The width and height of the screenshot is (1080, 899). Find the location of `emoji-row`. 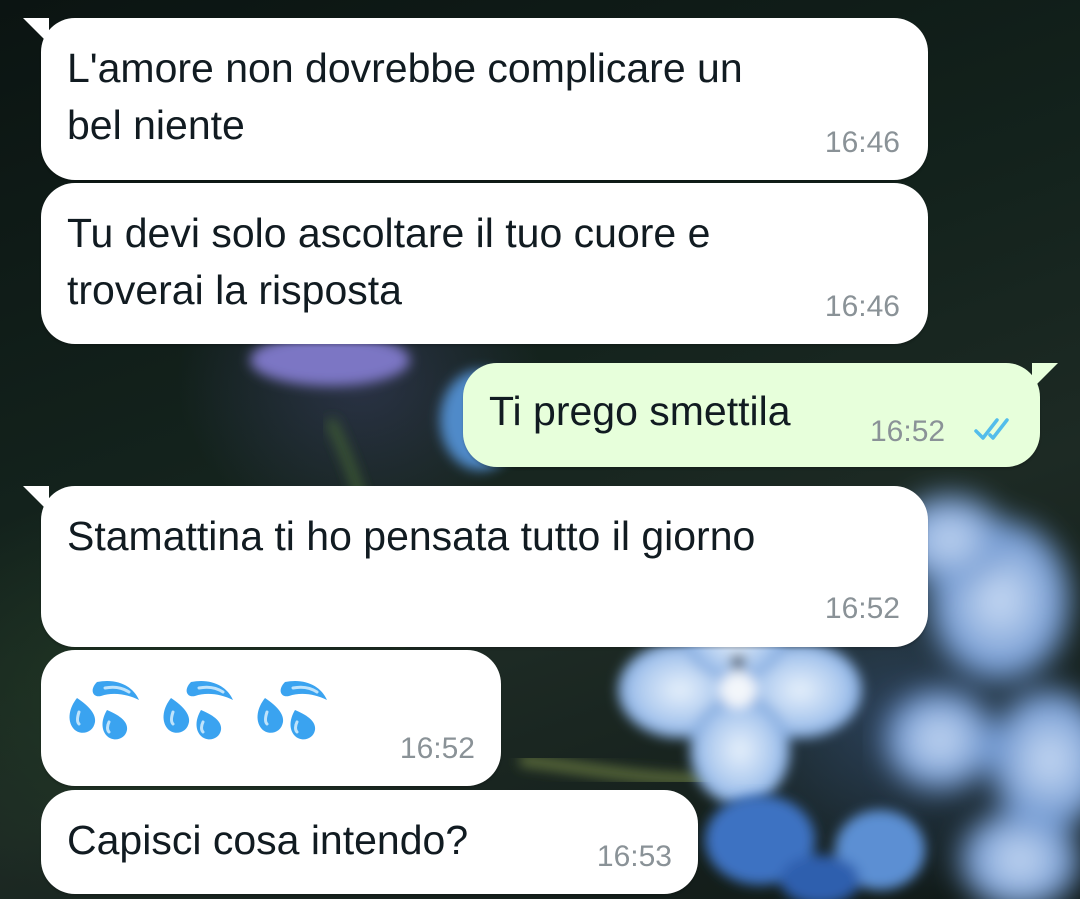

emoji-row is located at coordinates (204, 712).